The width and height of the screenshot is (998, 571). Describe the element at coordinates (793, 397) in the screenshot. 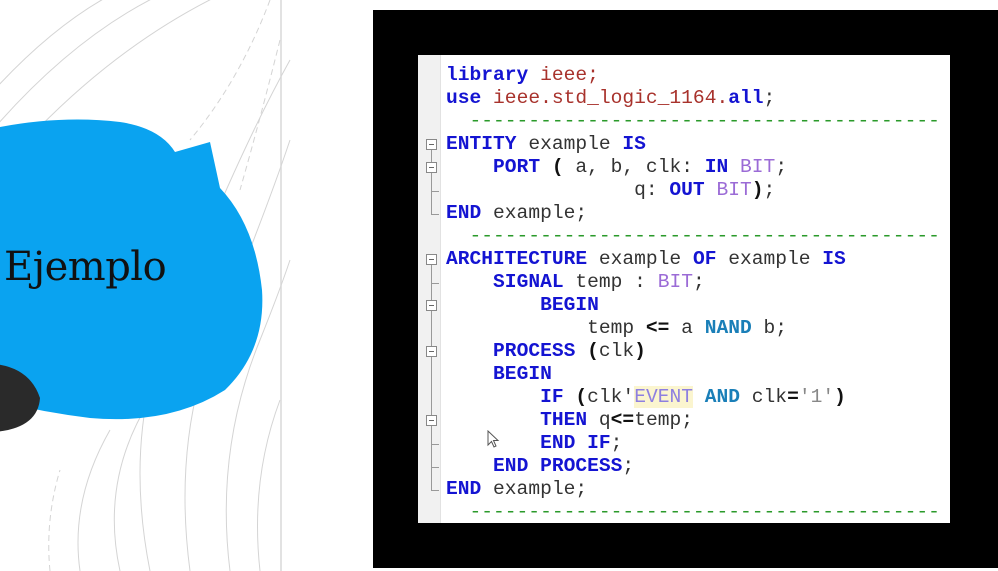

I see `code-token-op: =` at that location.